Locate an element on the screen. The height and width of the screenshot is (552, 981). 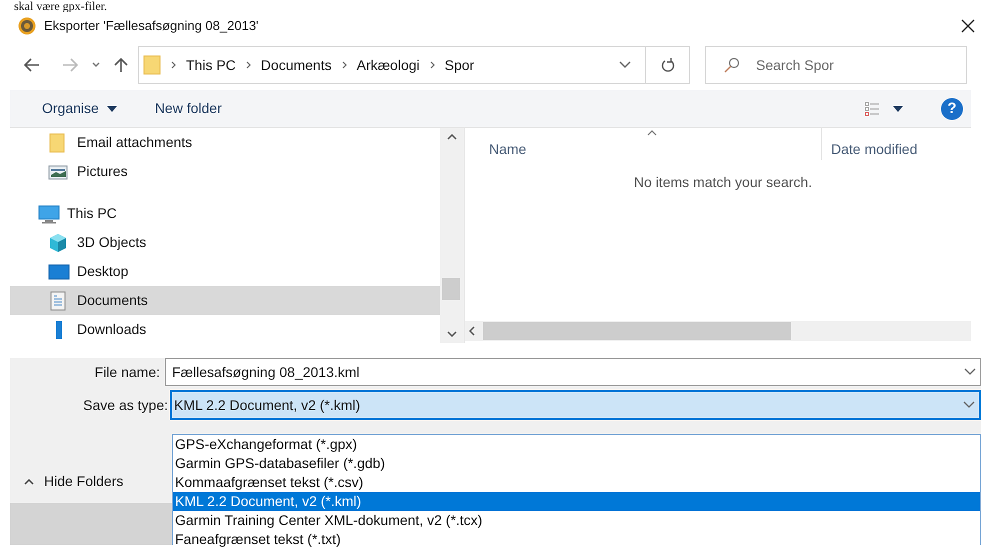
back-arrow-icon is located at coordinates (32, 65).